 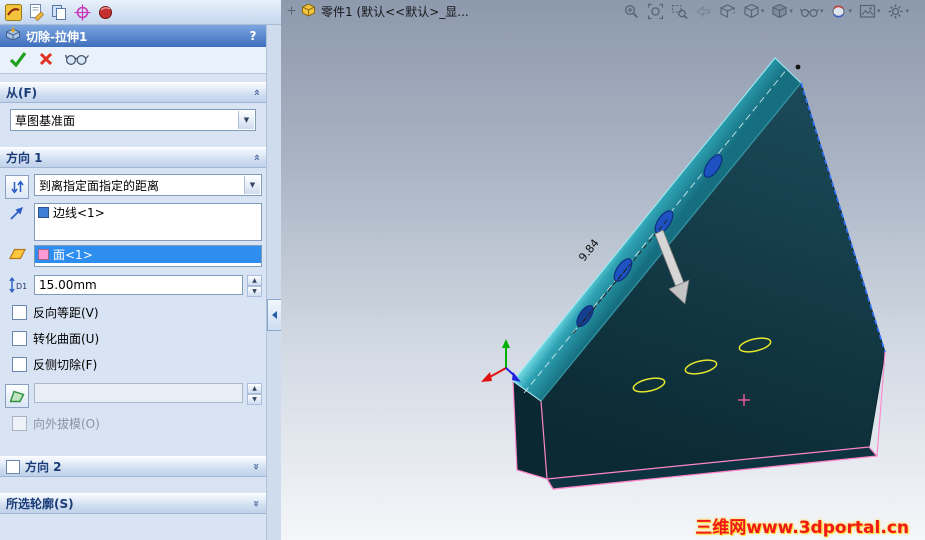 I want to click on help-button: ?, so click(x=253, y=36).